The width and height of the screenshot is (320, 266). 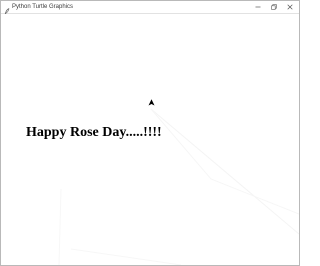 What do you see at coordinates (151, 99) in the screenshot?
I see `turtle-arrow-icon` at bounding box center [151, 99].